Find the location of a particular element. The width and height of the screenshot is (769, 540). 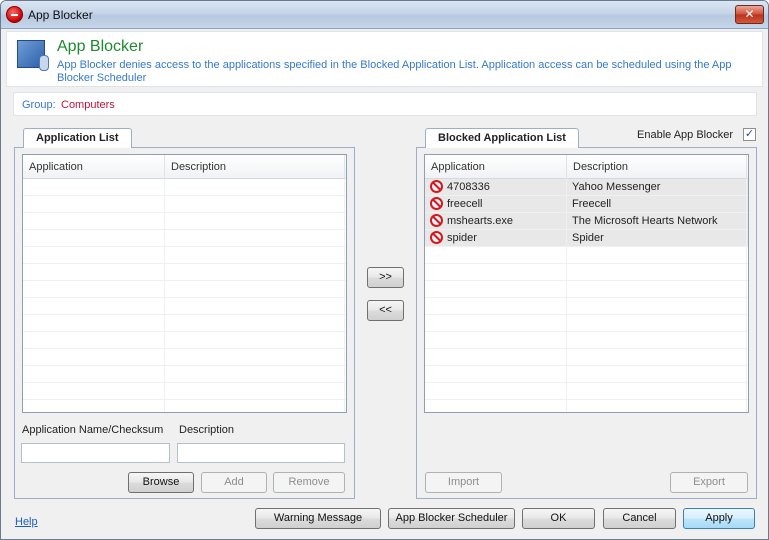

blocked-app-row: spider Spider is located at coordinates (586, 238).